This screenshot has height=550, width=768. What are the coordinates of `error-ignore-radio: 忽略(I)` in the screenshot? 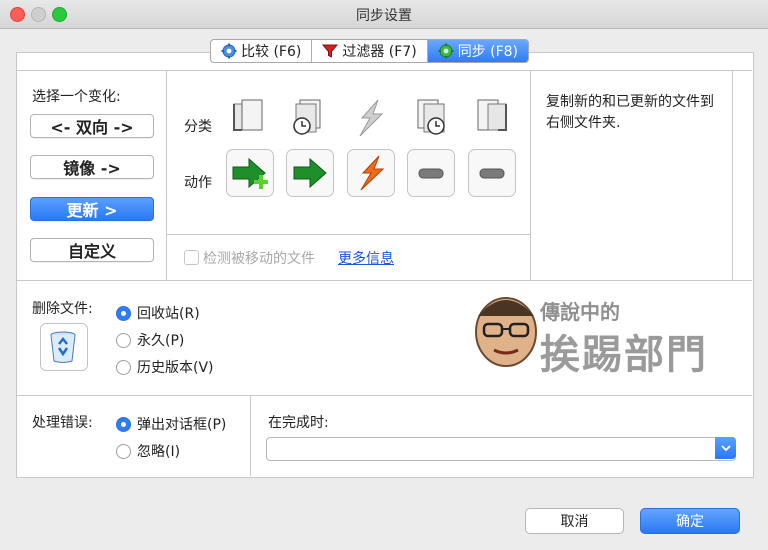 It's located at (148, 451).